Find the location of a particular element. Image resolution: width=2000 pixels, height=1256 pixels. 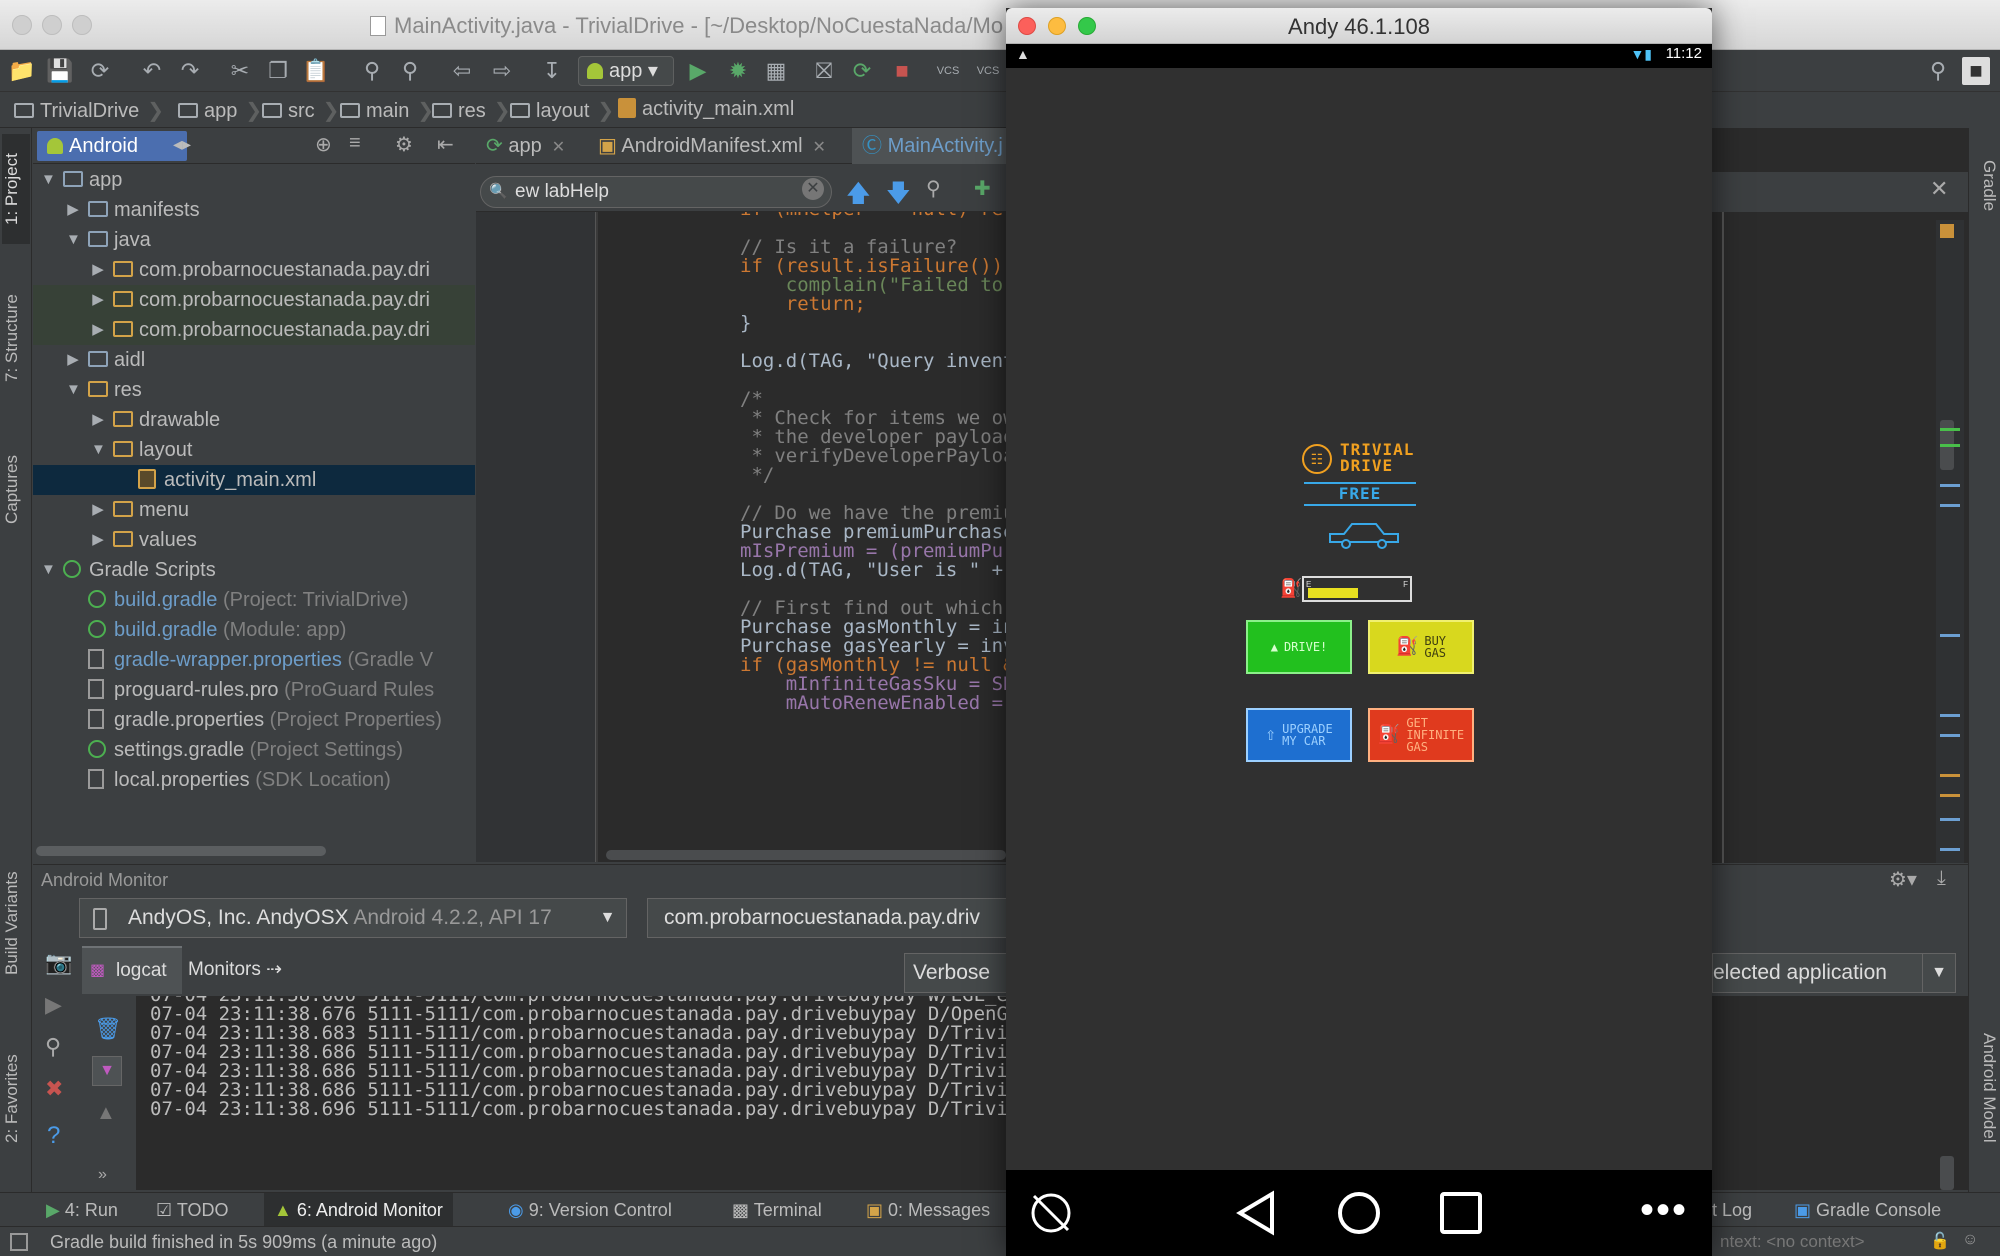

copy-icon: ❐ is located at coordinates (278, 71).